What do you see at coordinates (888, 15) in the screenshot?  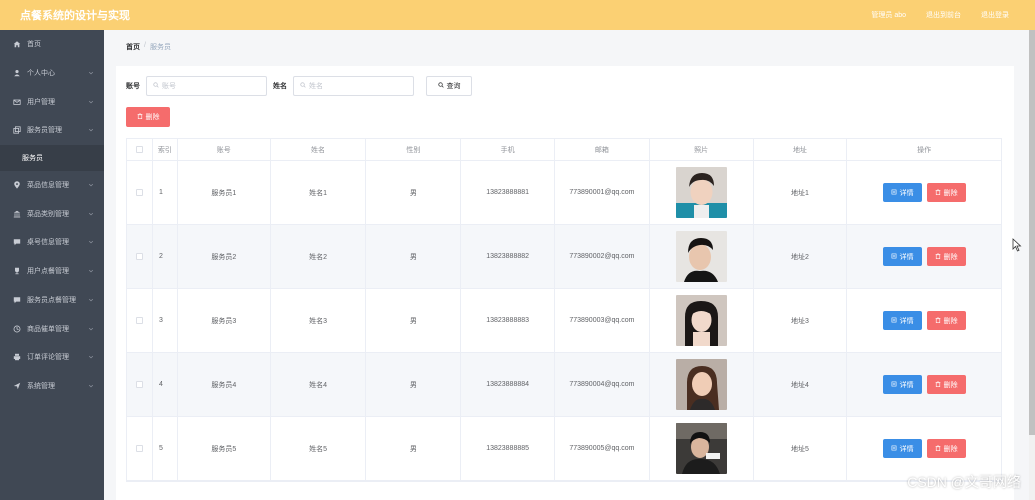 I see `admin-user-link: 管理员 abo` at bounding box center [888, 15].